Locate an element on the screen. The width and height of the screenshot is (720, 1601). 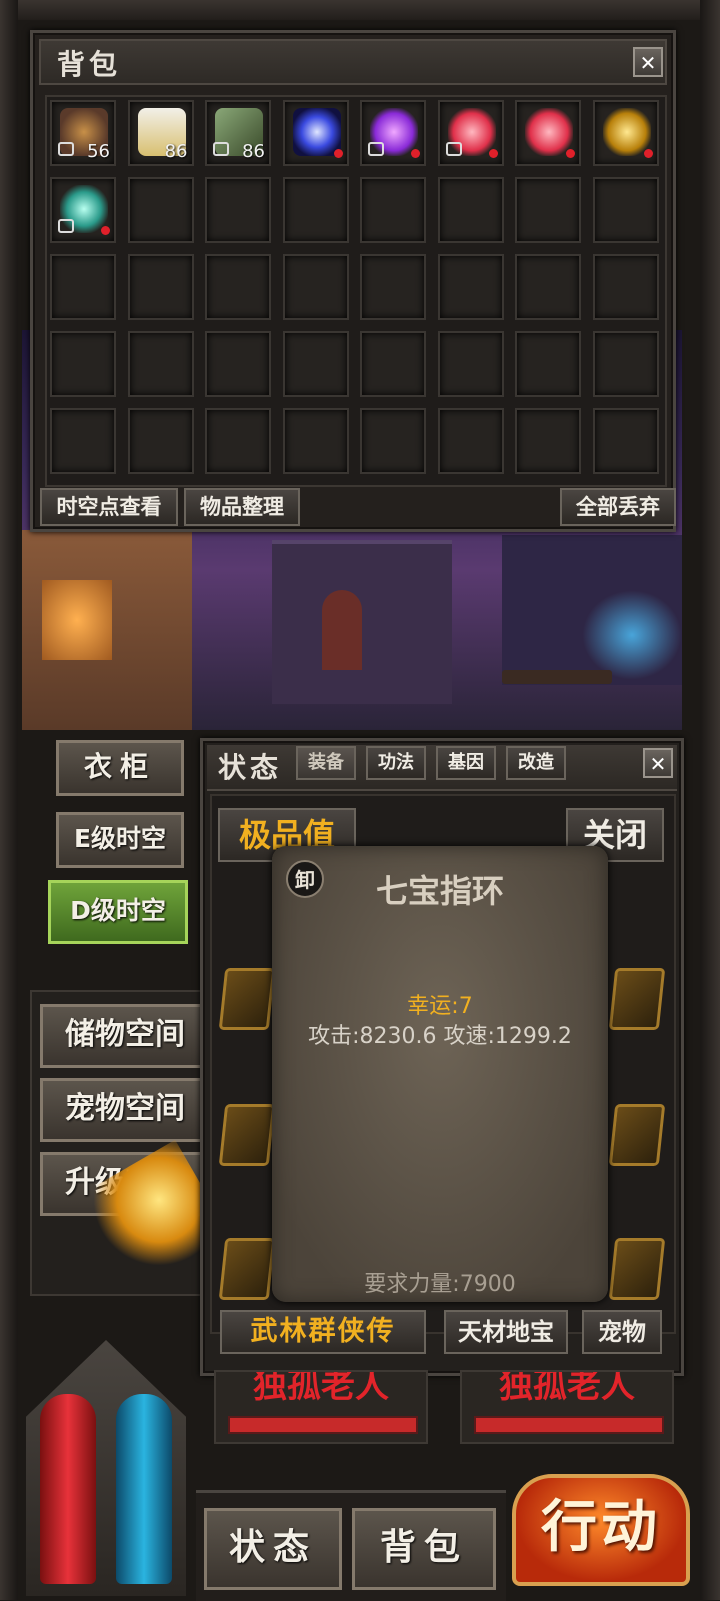
npc-name-left: 独孤老人 is located at coordinates (321, 1388).